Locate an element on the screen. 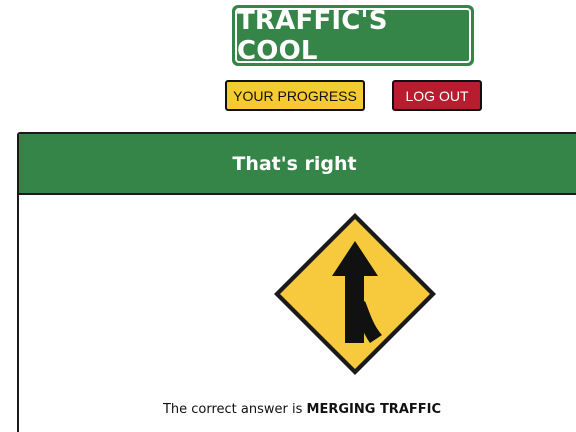 Image resolution: width=576 pixels, height=432 pixels. logo: TRAFFIC'S COOL is located at coordinates (353, 35).